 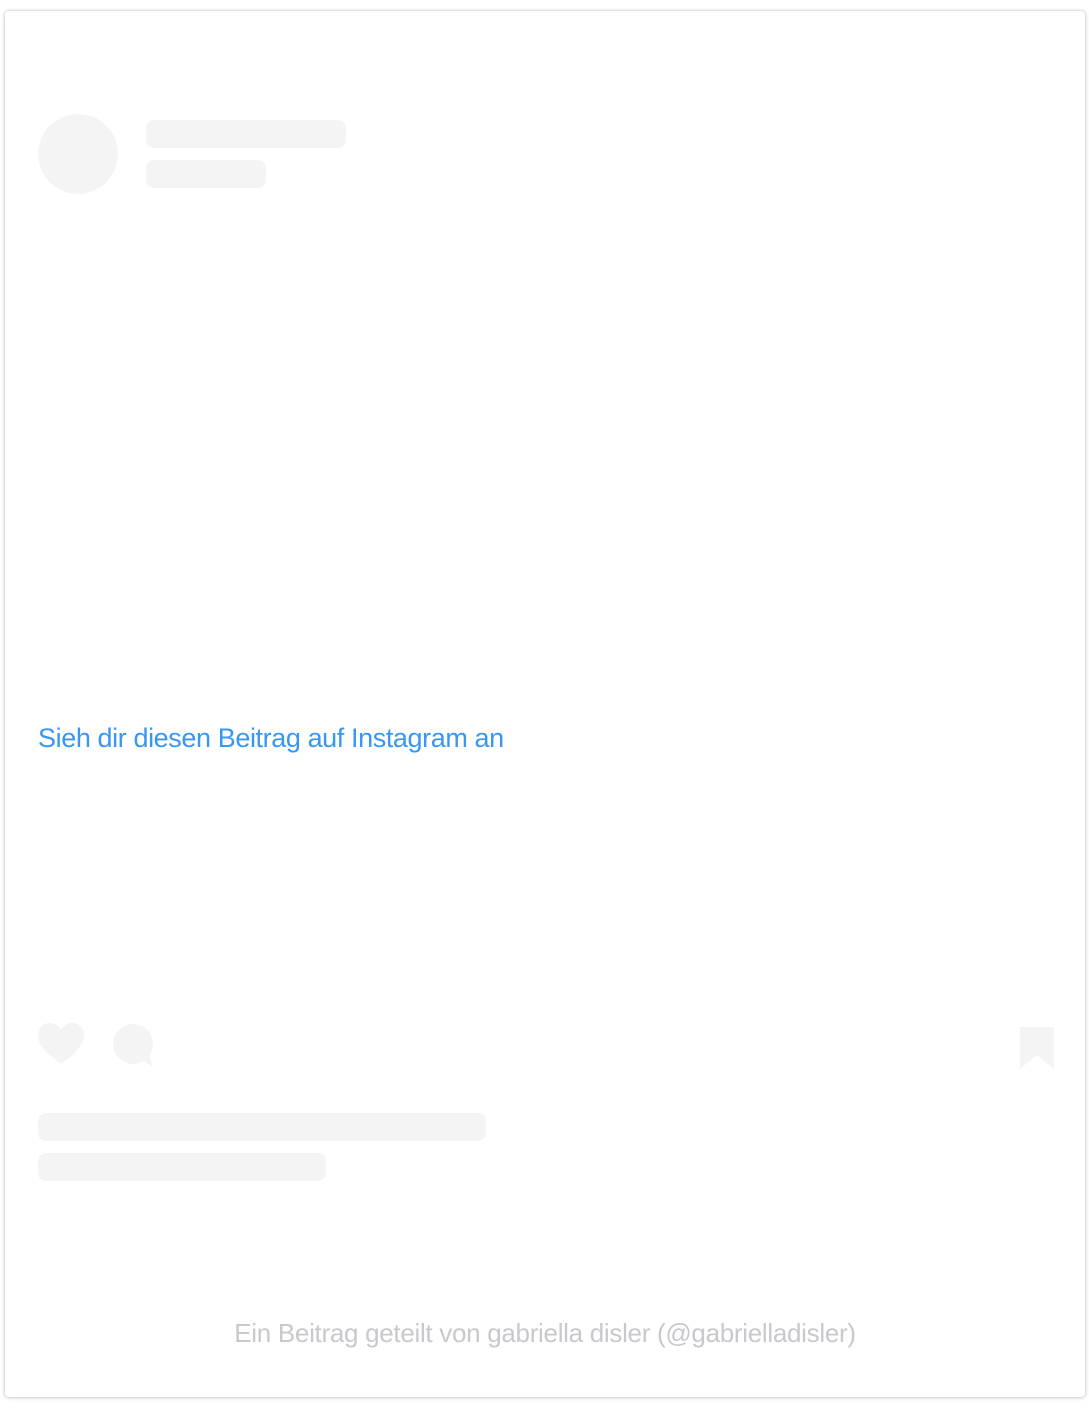 I want to click on comment-icon, so click(x=133, y=1045).